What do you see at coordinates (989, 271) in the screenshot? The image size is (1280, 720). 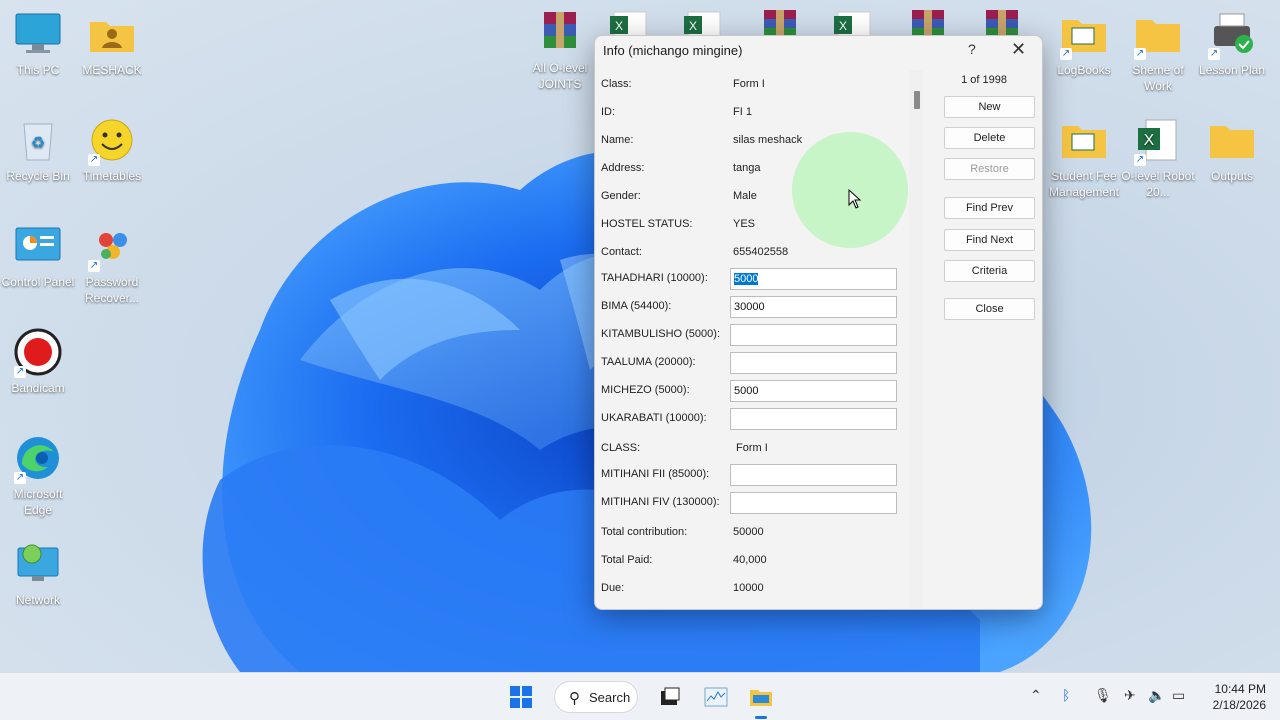 I see `criteria-button: Criteria` at bounding box center [989, 271].